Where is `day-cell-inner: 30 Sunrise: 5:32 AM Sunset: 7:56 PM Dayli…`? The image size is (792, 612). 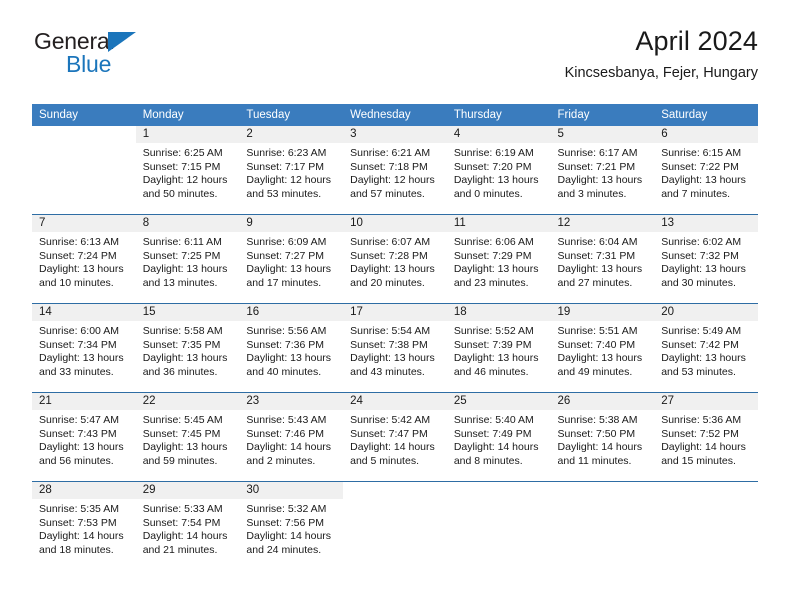 day-cell-inner: 30 Sunrise: 5:32 AM Sunset: 7:56 PM Dayli… is located at coordinates (291, 526).